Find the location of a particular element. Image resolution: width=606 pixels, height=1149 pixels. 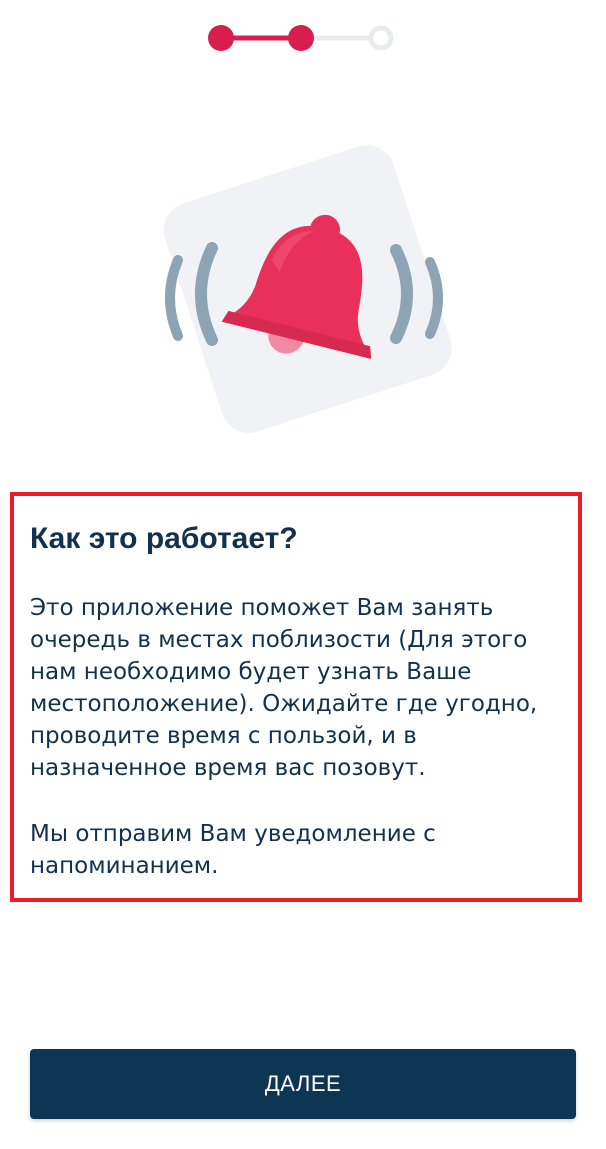

bell-illustration is located at coordinates (305, 290).